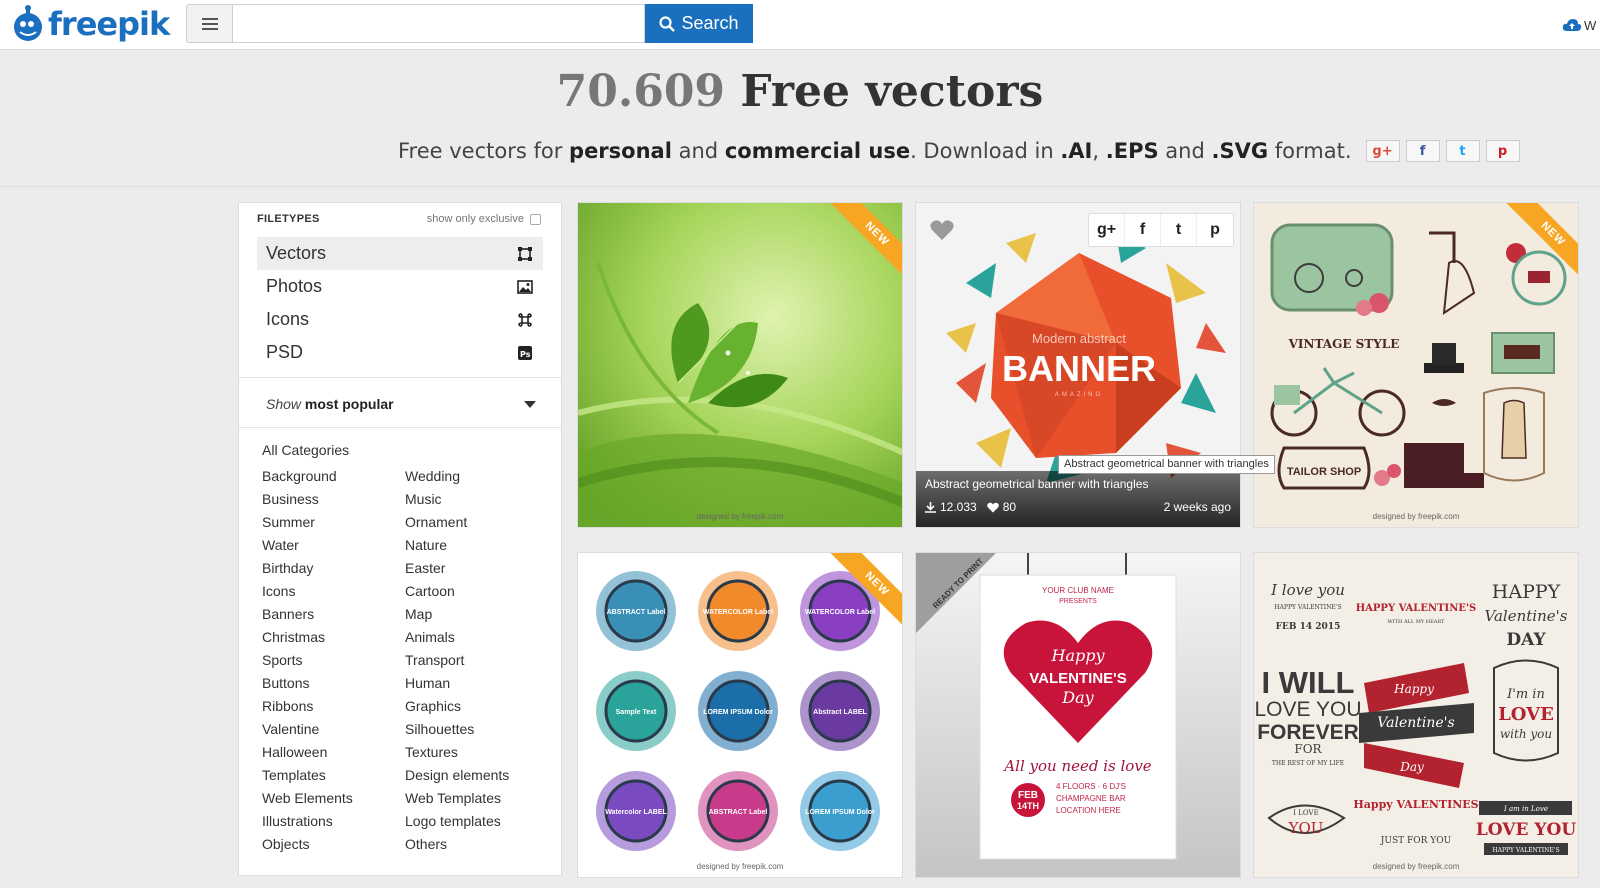 This screenshot has height=888, width=1600. I want to click on im-in: I'm in, so click(1525, 694).